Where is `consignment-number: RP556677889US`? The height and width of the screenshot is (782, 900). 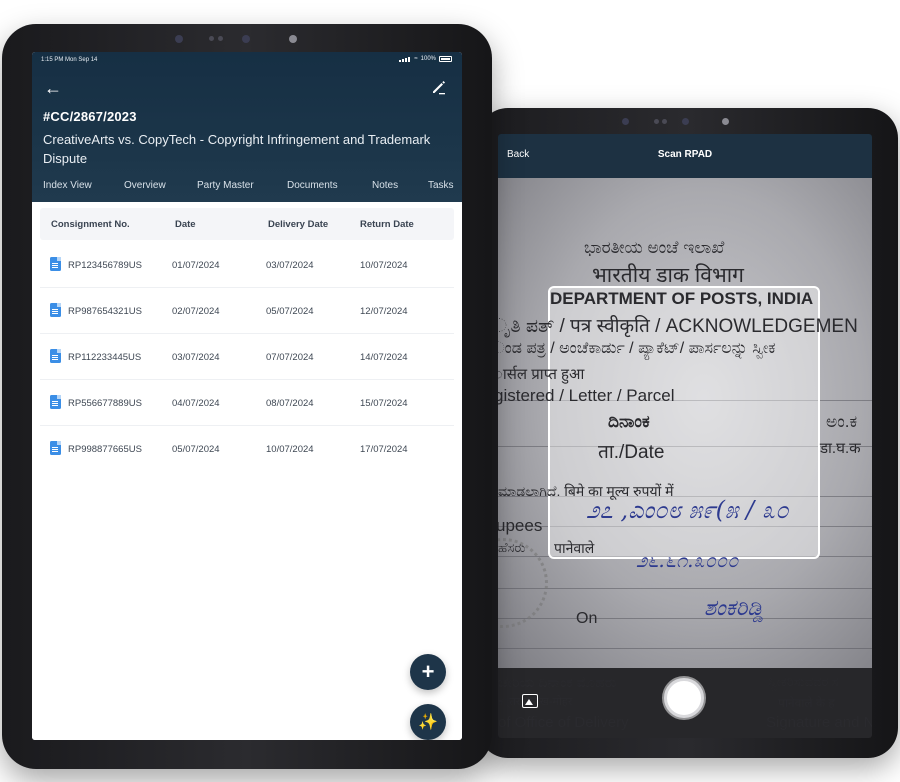 consignment-number: RP556677889US is located at coordinates (105, 403).